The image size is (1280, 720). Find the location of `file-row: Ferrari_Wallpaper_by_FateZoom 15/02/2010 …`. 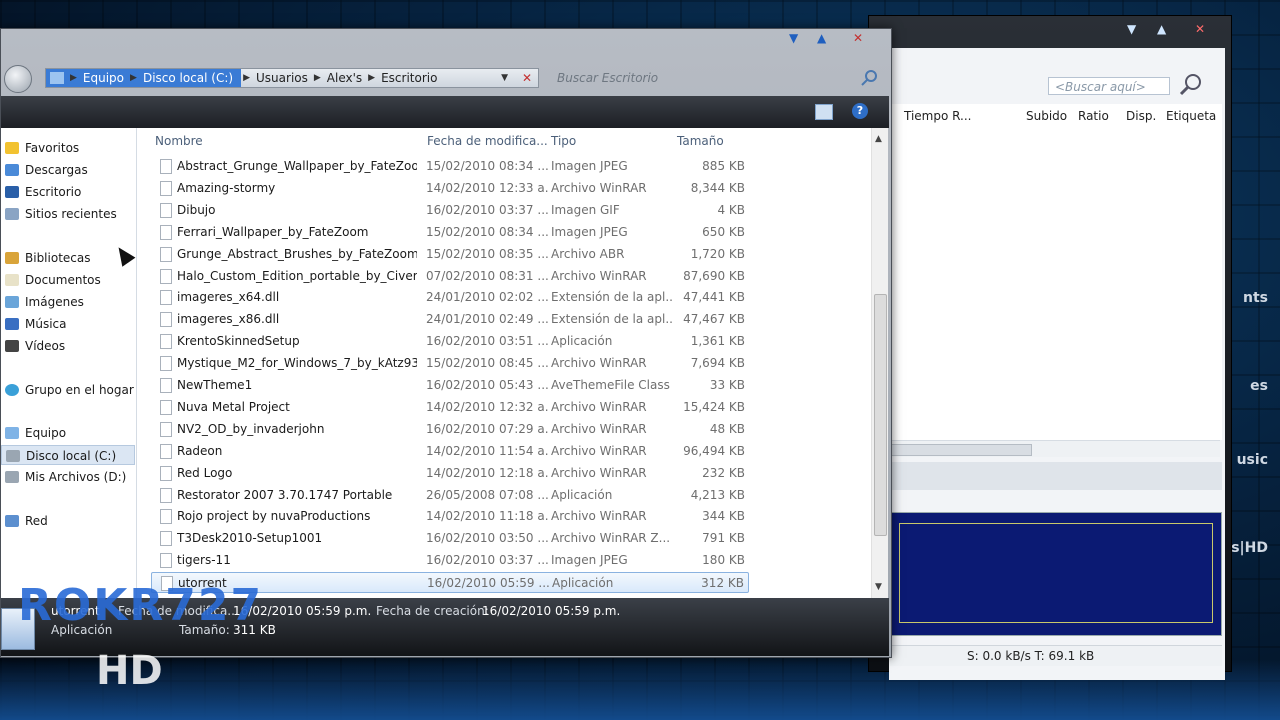

file-row: Ferrari_Wallpaper_by_FateZoom 15/02/2010 … is located at coordinates (450, 232).